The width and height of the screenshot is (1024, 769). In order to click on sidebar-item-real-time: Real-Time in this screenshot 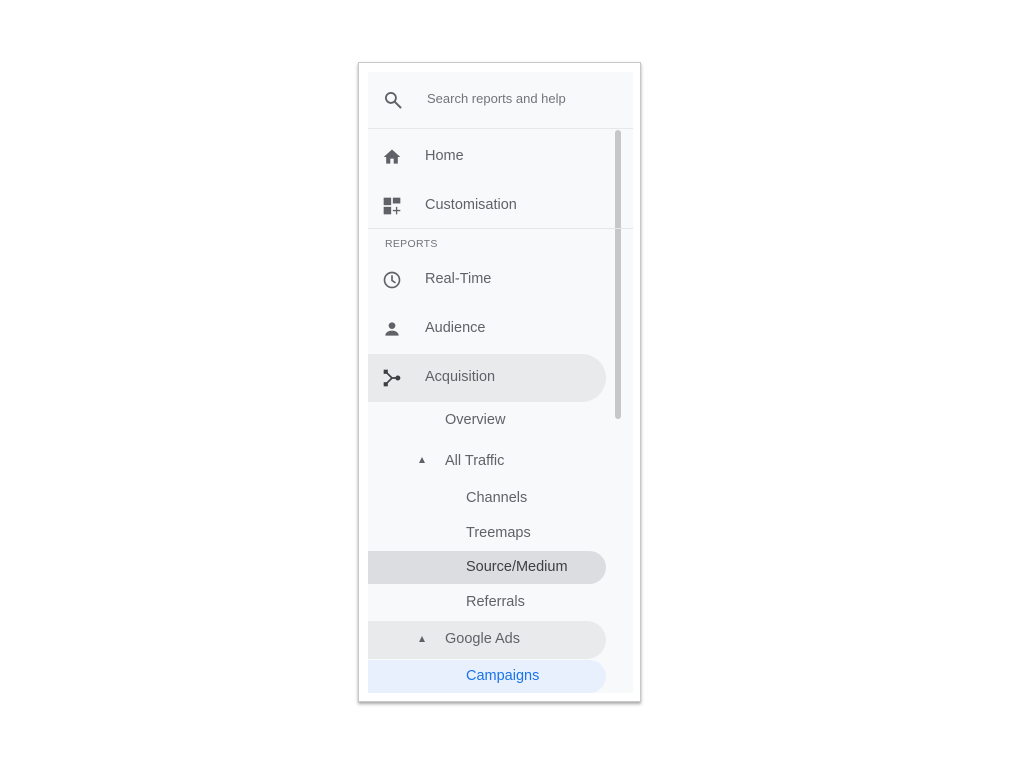, I will do `click(487, 280)`.